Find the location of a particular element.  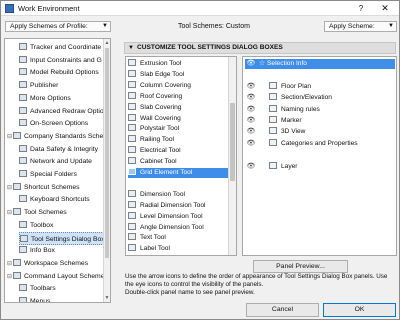

tree-scrollbar: ▲ ▼ is located at coordinates (106, 170).